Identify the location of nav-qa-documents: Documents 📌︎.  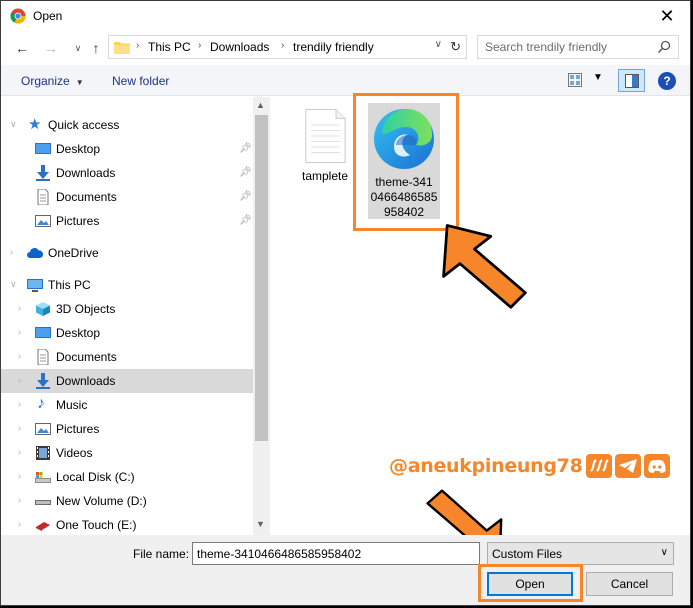
(127, 197).